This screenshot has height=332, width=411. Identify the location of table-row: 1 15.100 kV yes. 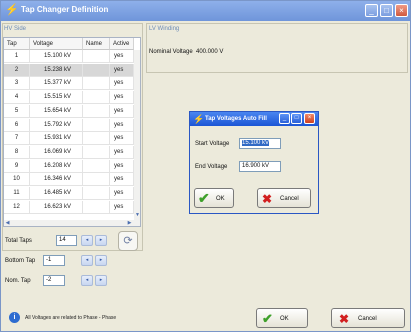
(72, 56).